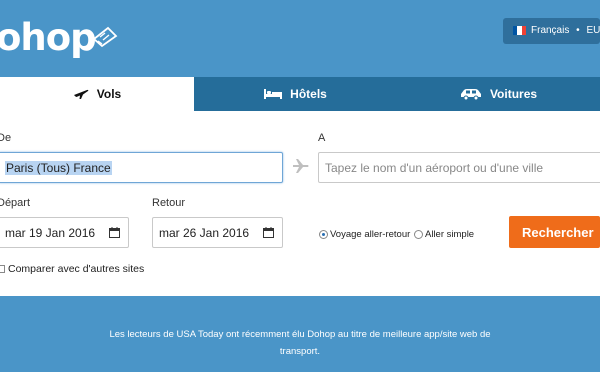 This screenshot has height=372, width=600. What do you see at coordinates (50, 232) in the screenshot?
I see `depart-date-value: mar 19 Jan 2016` at bounding box center [50, 232].